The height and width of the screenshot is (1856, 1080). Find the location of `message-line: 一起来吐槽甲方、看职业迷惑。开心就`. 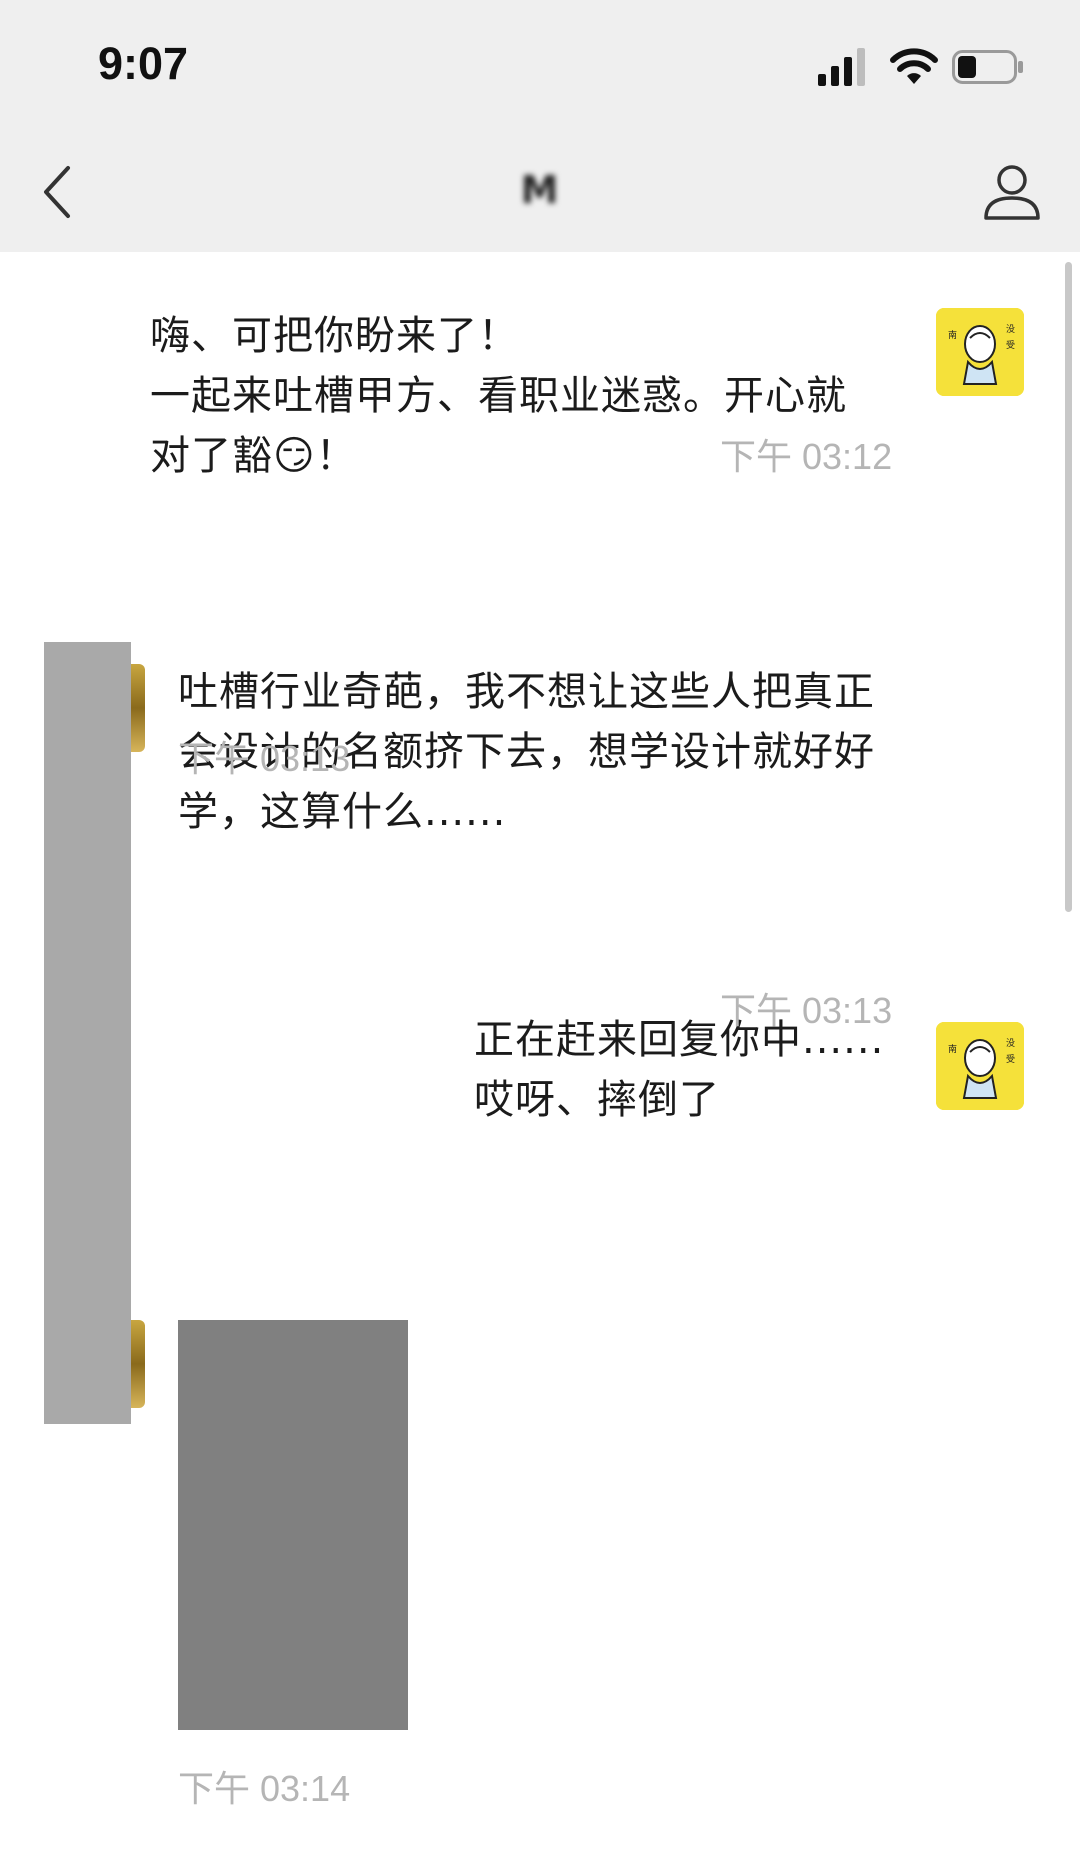

message-line: 一起来吐槽甲方、看职业迷惑。开心就 is located at coordinates (498, 396).